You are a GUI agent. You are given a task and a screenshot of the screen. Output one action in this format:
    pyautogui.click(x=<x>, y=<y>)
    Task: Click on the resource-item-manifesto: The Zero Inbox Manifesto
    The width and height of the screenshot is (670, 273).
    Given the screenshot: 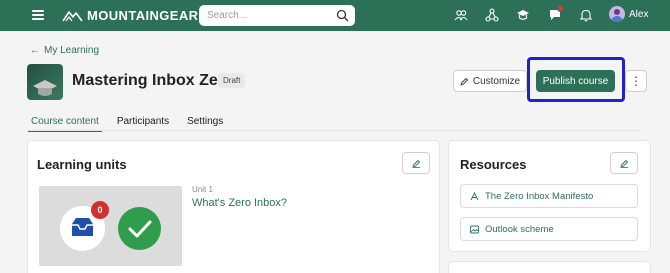 What is the action you would take?
    pyautogui.click(x=549, y=196)
    